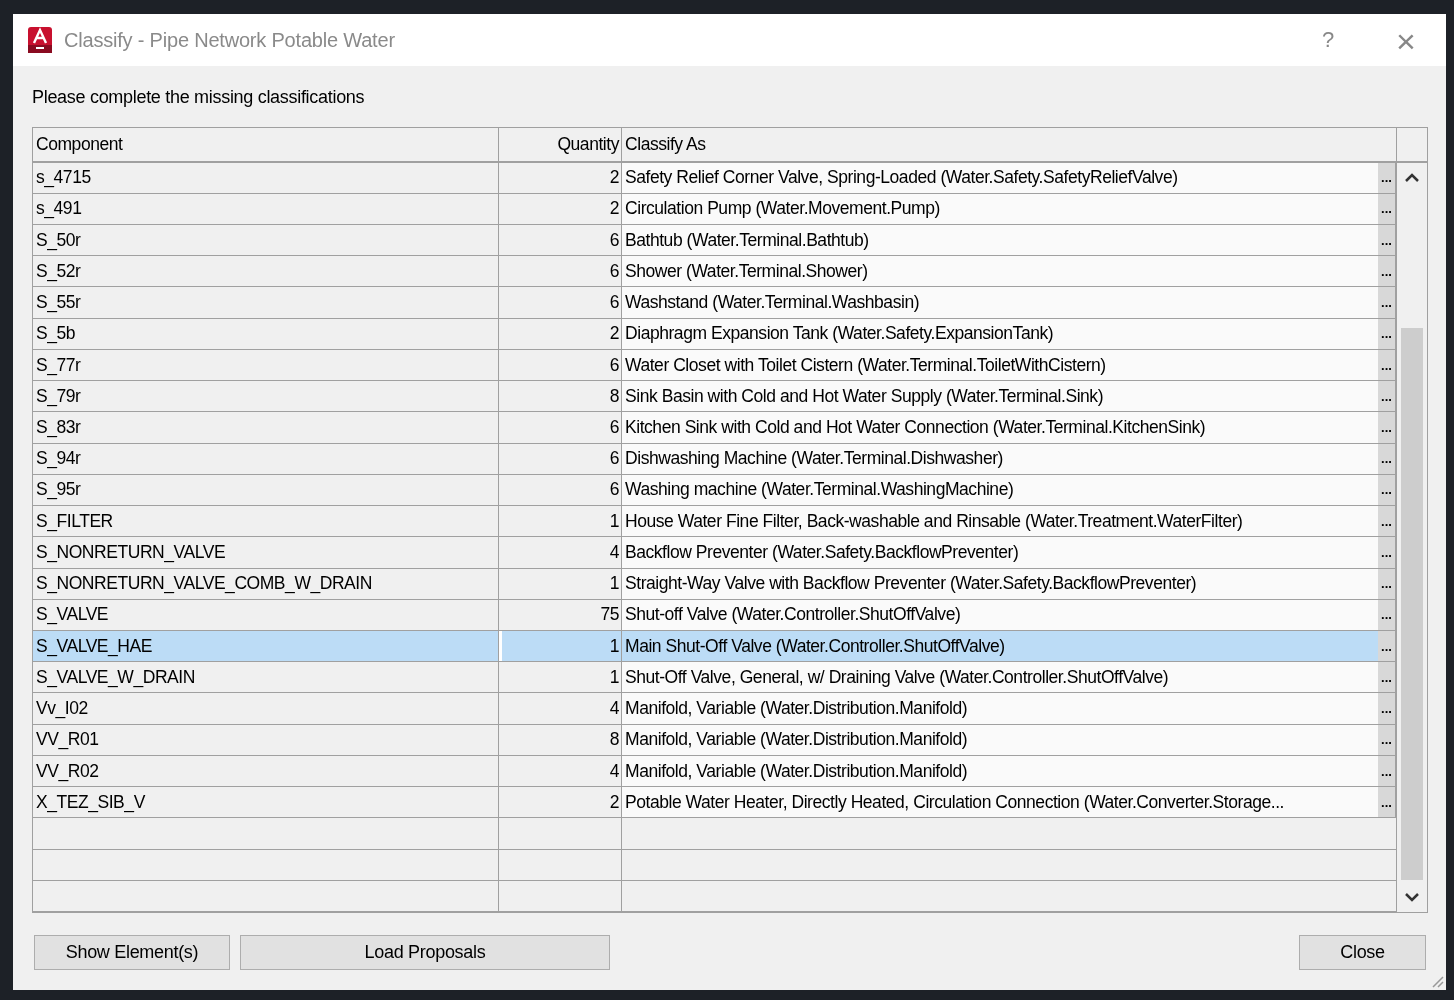  I want to click on resize-grip-icon, so click(1437, 981).